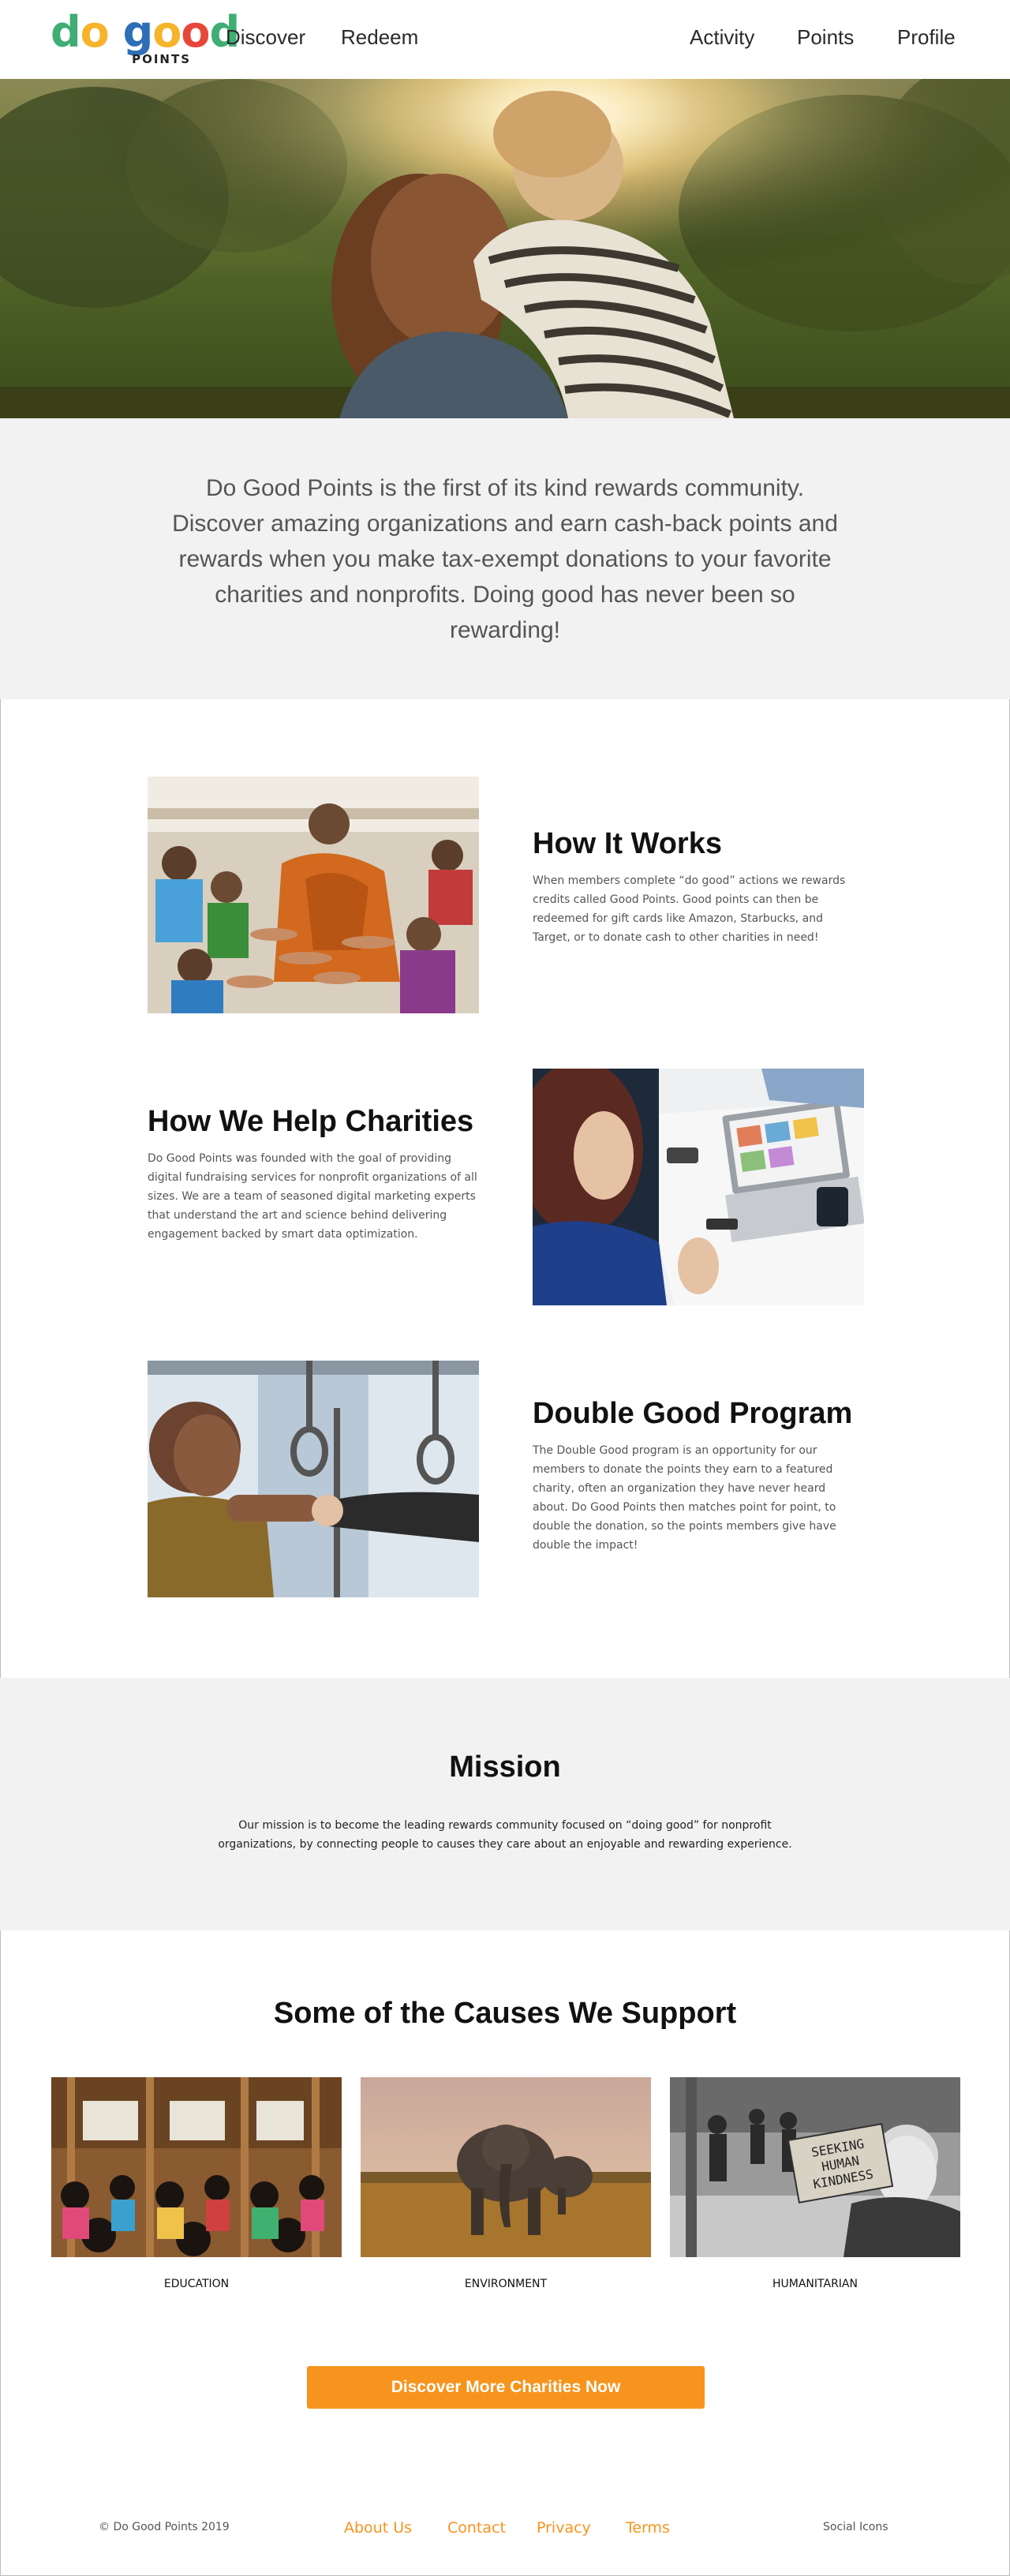 This screenshot has height=2576, width=1010. I want to click on help-charities-title: How We Help Charities, so click(311, 1121).